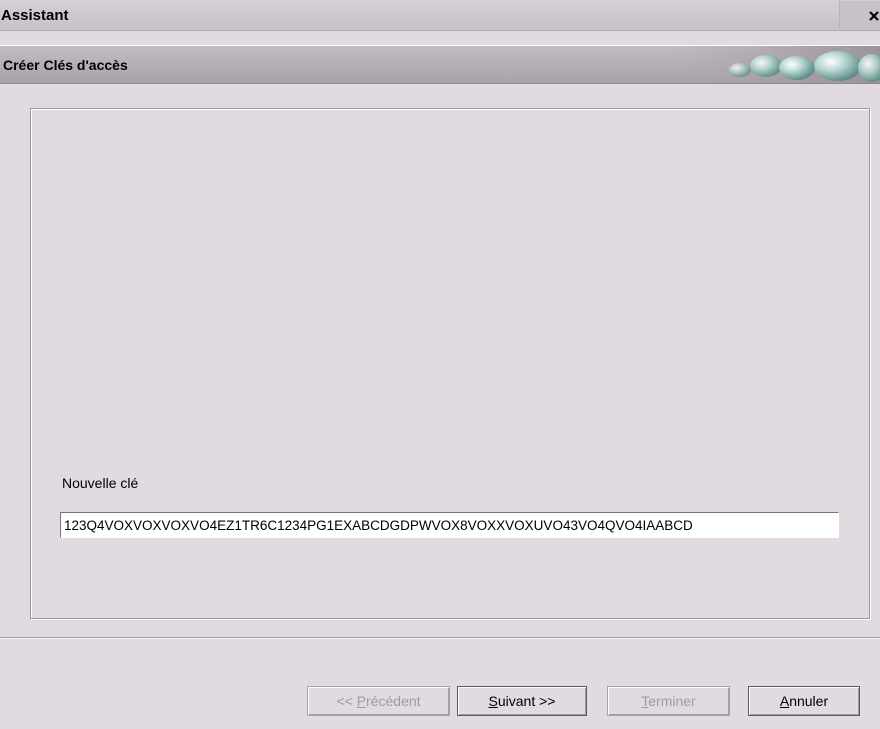 The width and height of the screenshot is (880, 729). I want to click on previous-button: << Précédent, so click(378, 701).